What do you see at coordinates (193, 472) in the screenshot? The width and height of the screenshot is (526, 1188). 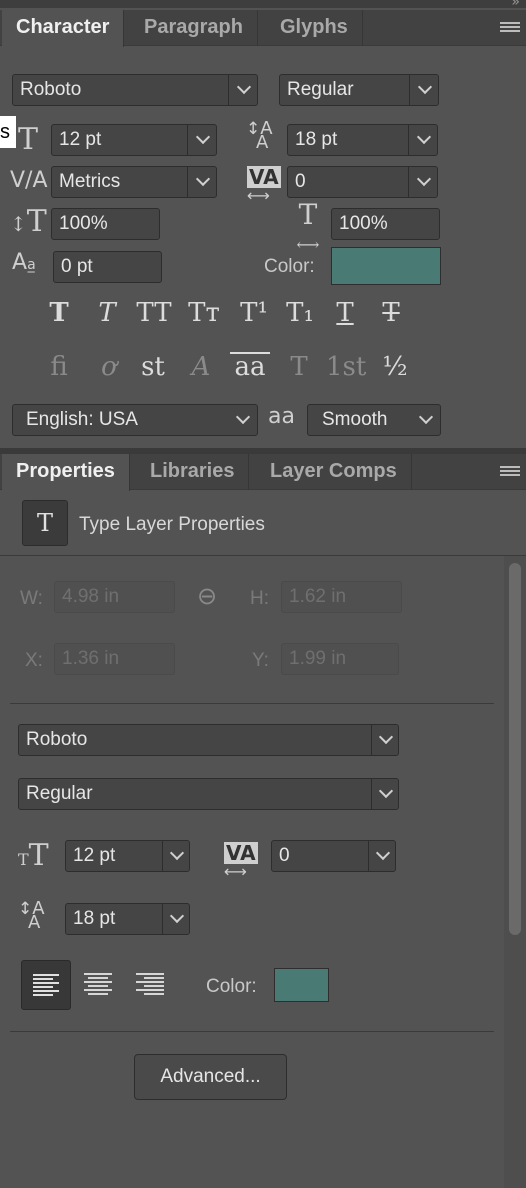 I see `tab-libraries: Libraries` at bounding box center [193, 472].